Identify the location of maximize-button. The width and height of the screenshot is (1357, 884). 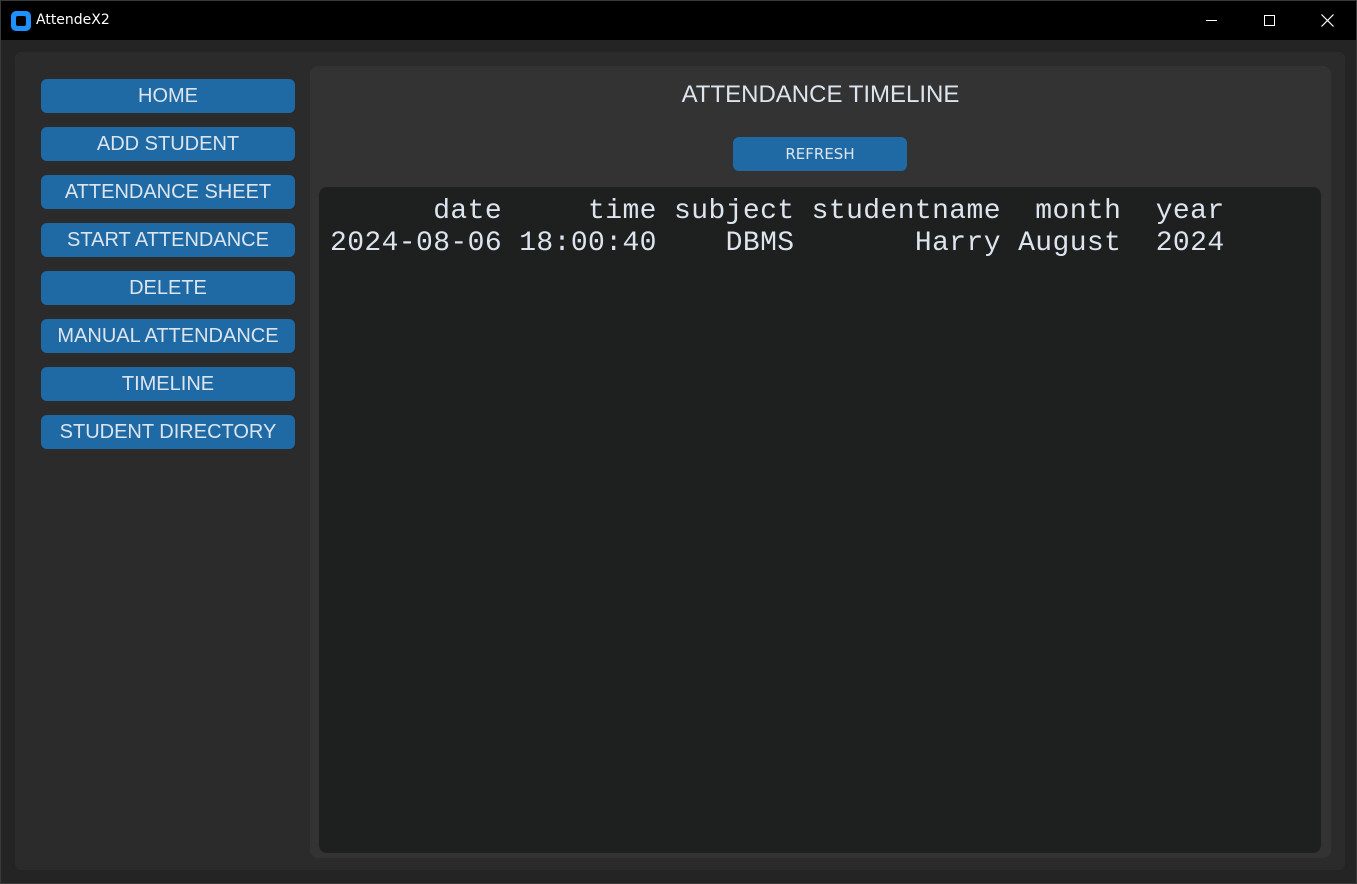
(1269, 20).